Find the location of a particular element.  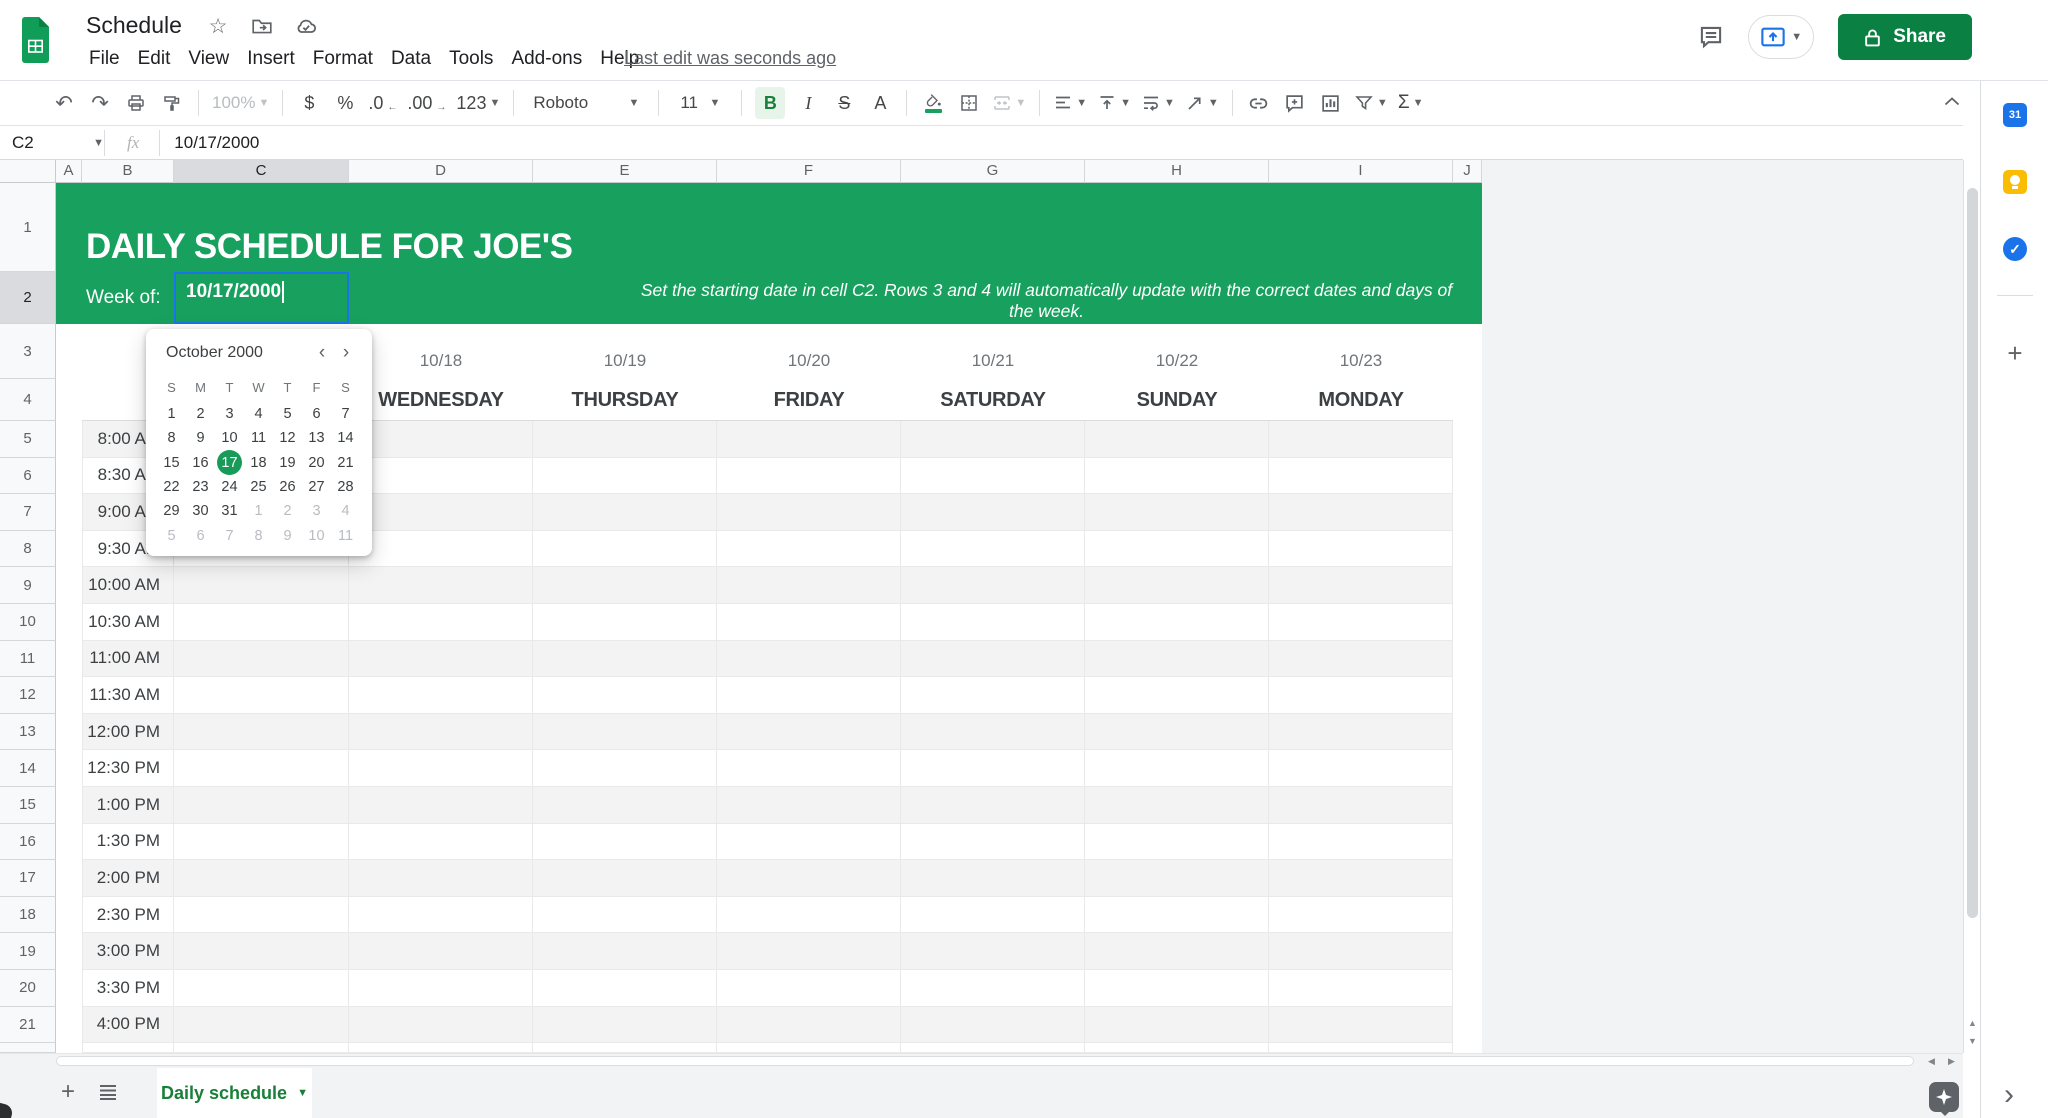

row-header-20: 20 is located at coordinates (28, 988).